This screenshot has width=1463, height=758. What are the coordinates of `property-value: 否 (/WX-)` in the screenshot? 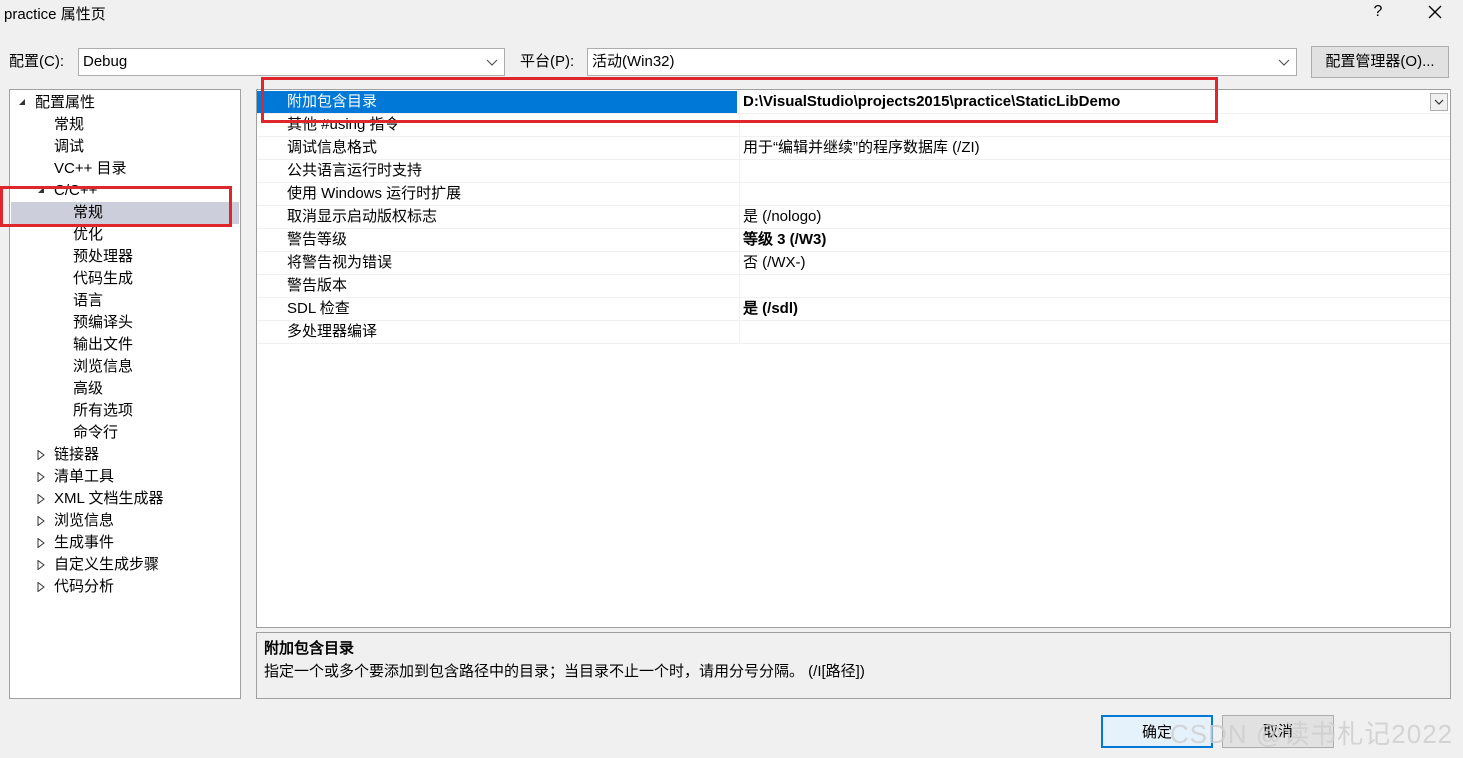 It's located at (1094, 263).